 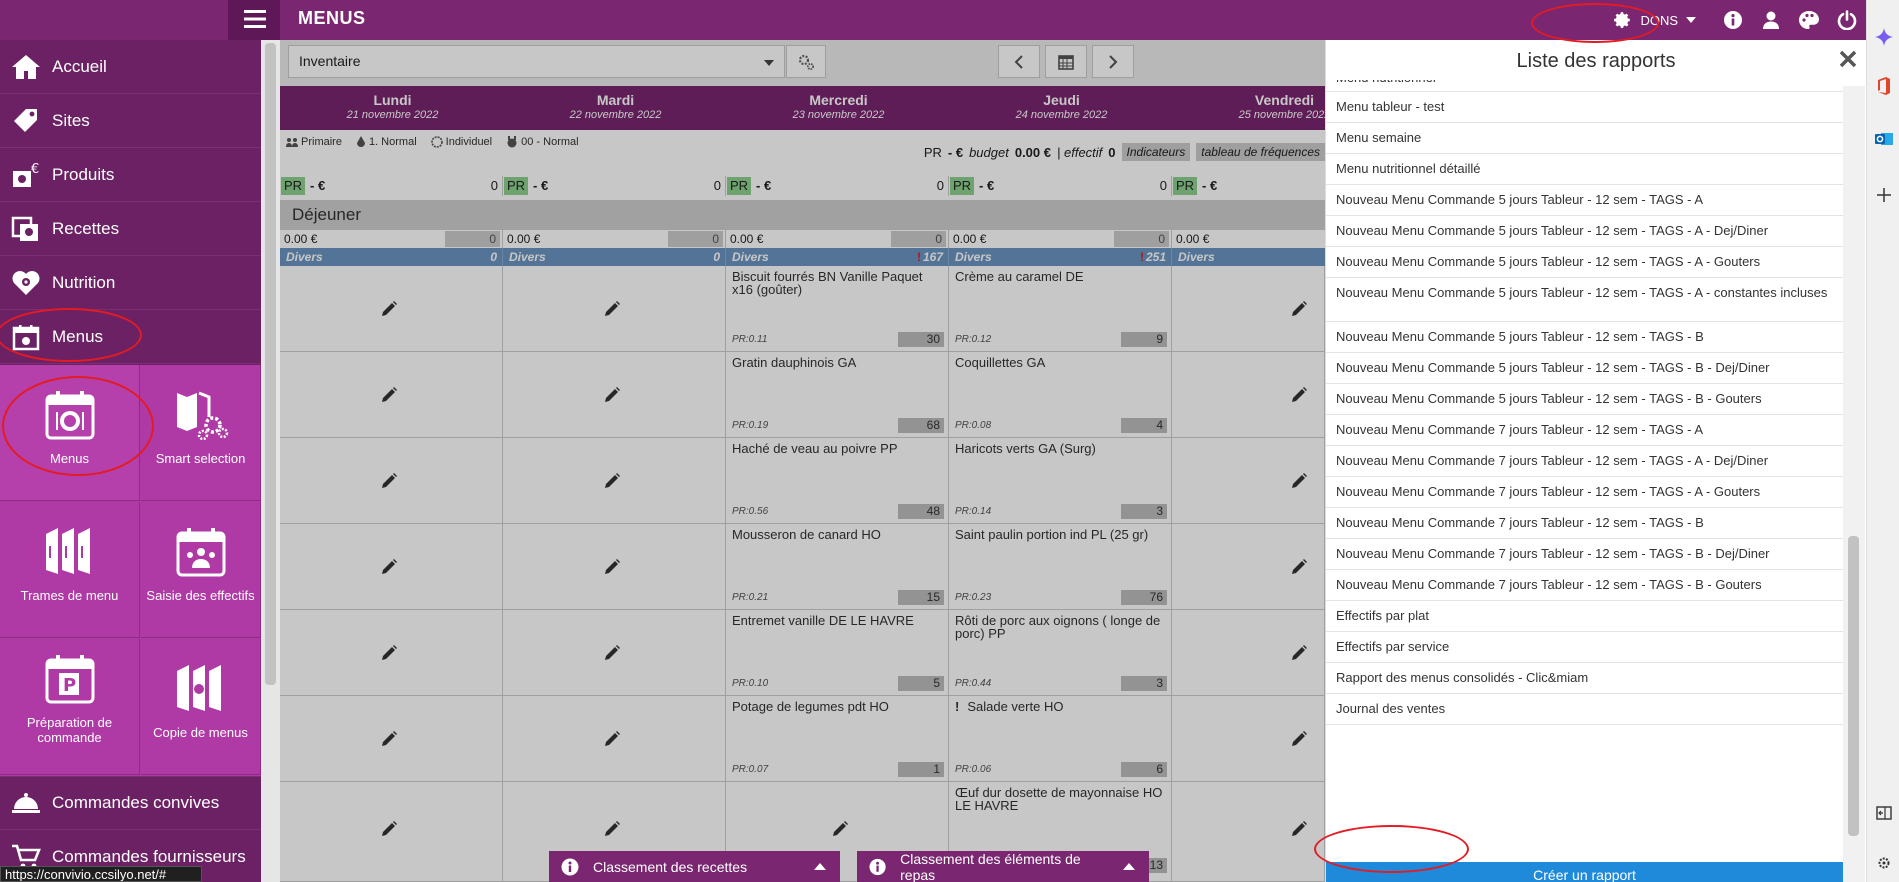 I want to click on dish-cell: Coquillettes GA PR:0.08 4, so click(x=1060, y=395).